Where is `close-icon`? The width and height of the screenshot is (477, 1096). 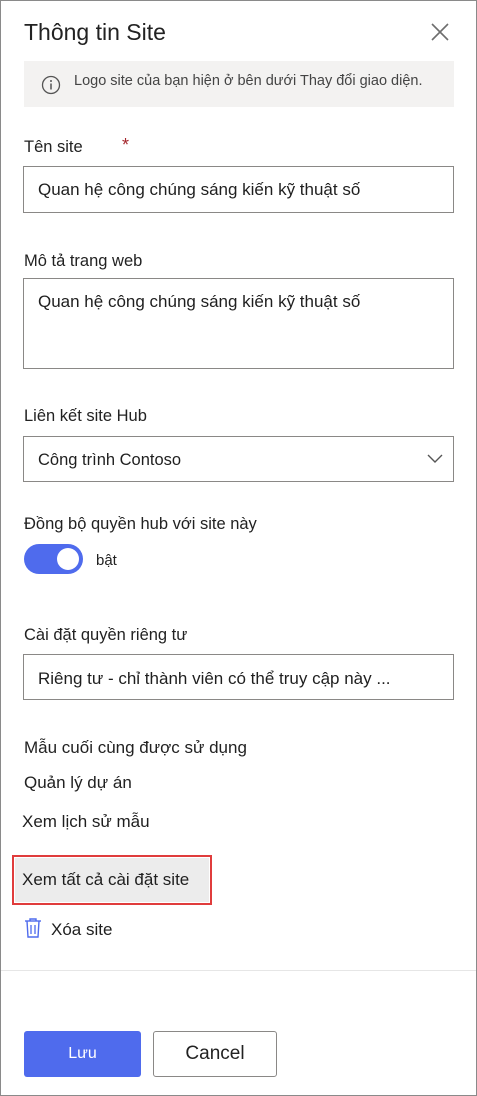
close-icon is located at coordinates (440, 32).